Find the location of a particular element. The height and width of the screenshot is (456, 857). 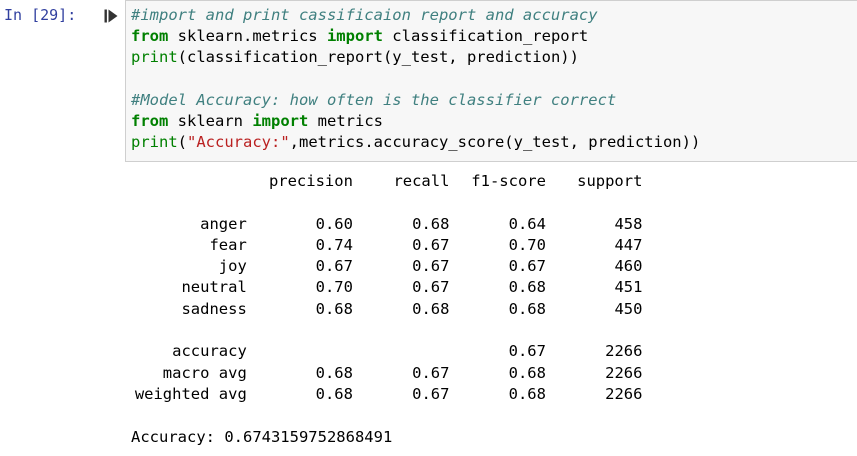

report-row: sadness 0.68 0.68 0.68 450 is located at coordinates (386, 309).